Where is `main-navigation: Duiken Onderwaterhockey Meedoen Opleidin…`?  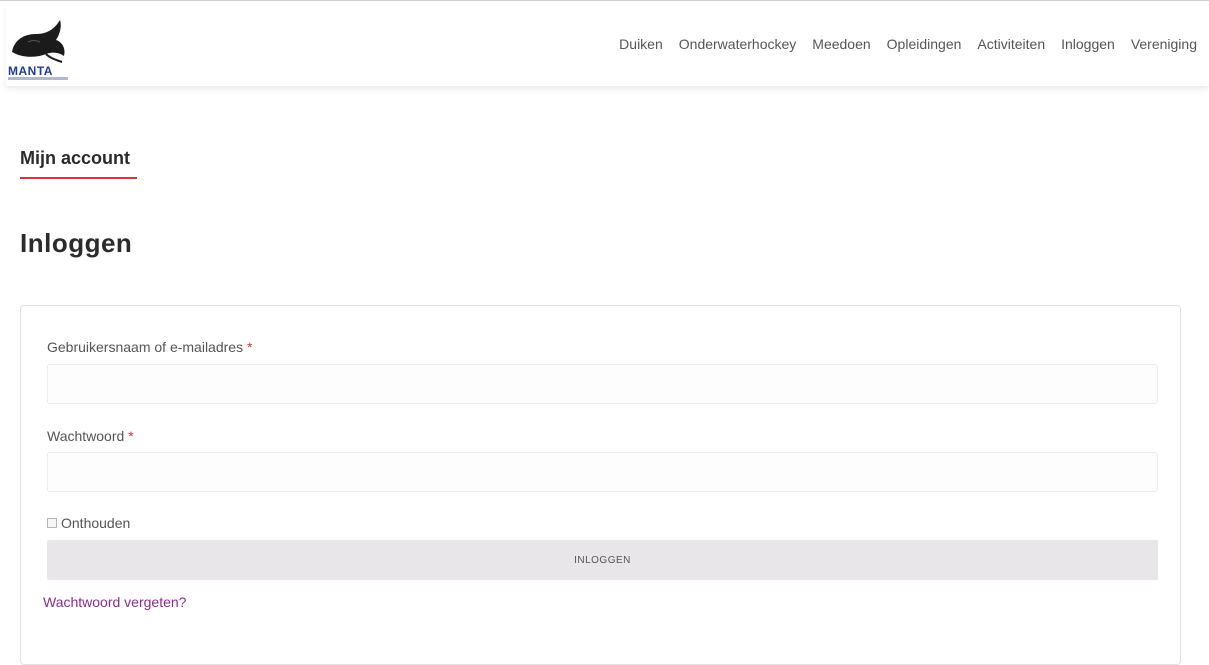 main-navigation: Duiken Onderwaterhockey Meedoen Opleidin… is located at coordinates (900, 44).